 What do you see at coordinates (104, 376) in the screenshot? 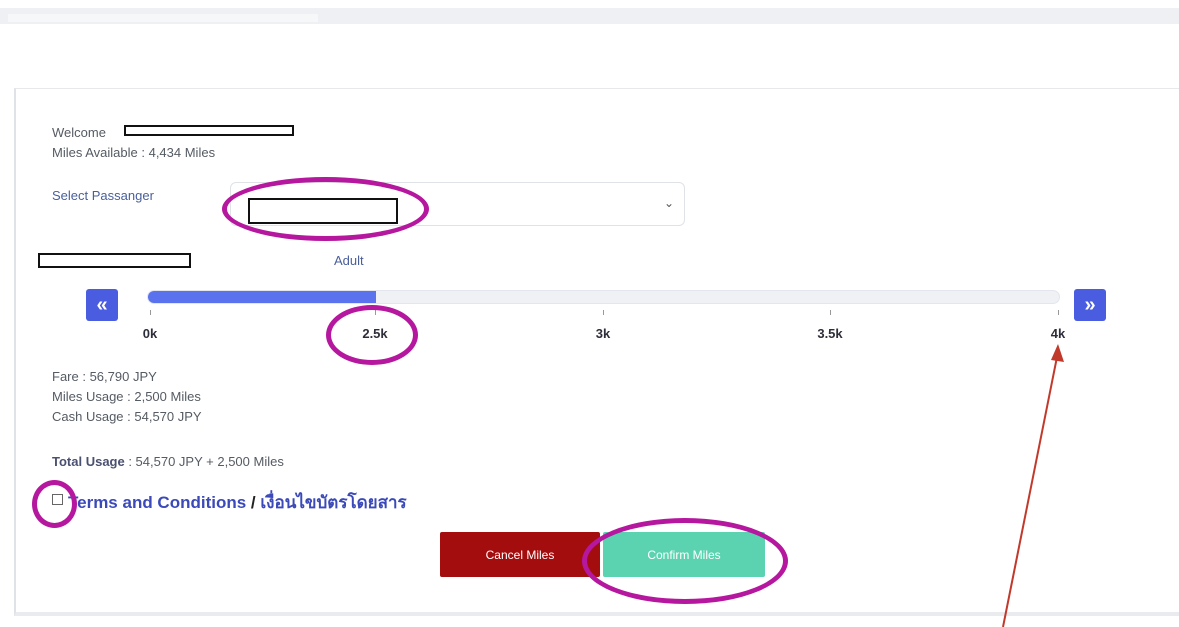
I see `fare-text: Fare : 56,790 JPY` at bounding box center [104, 376].